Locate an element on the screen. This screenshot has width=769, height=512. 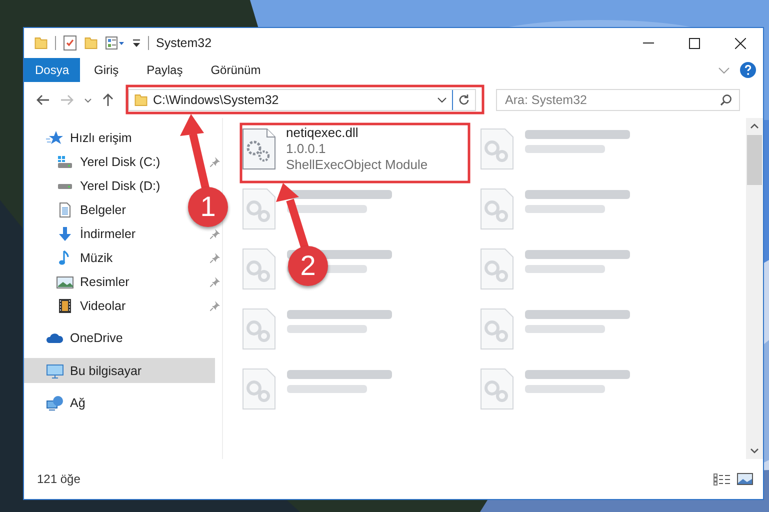
ribbon-tab: Paylaş is located at coordinates (164, 70).